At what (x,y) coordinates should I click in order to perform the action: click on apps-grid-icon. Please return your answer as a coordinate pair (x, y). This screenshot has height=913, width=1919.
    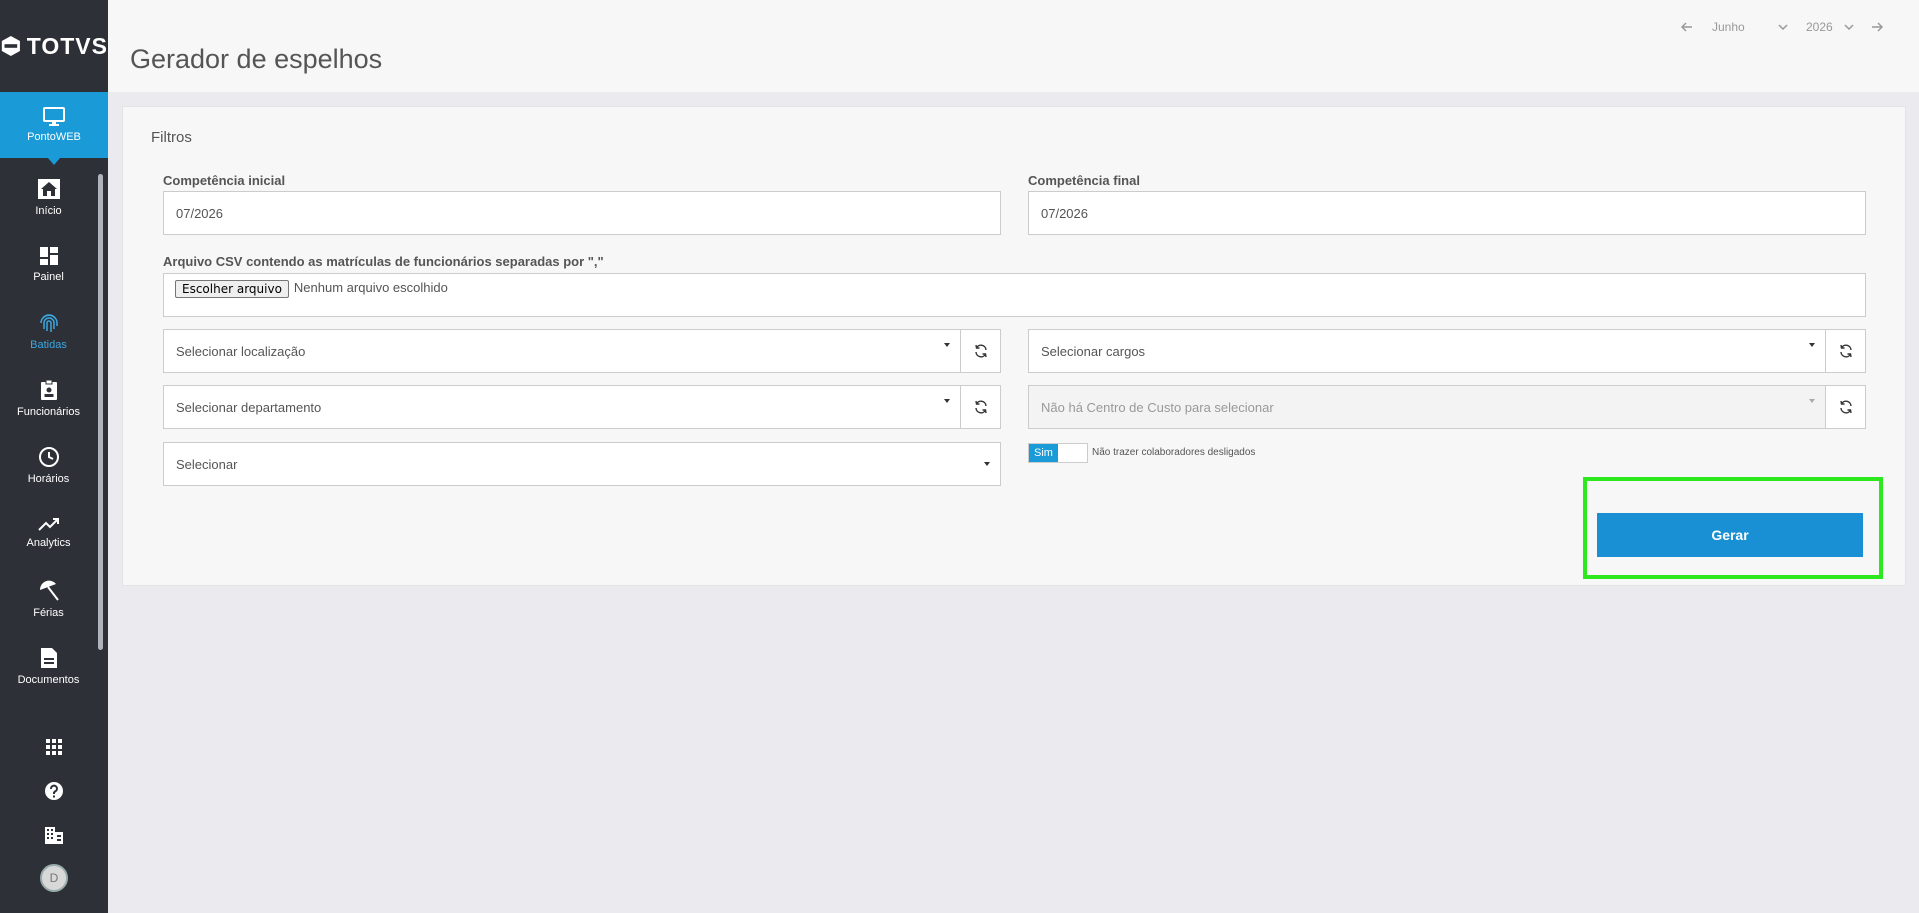
    Looking at the image, I should click on (54, 747).